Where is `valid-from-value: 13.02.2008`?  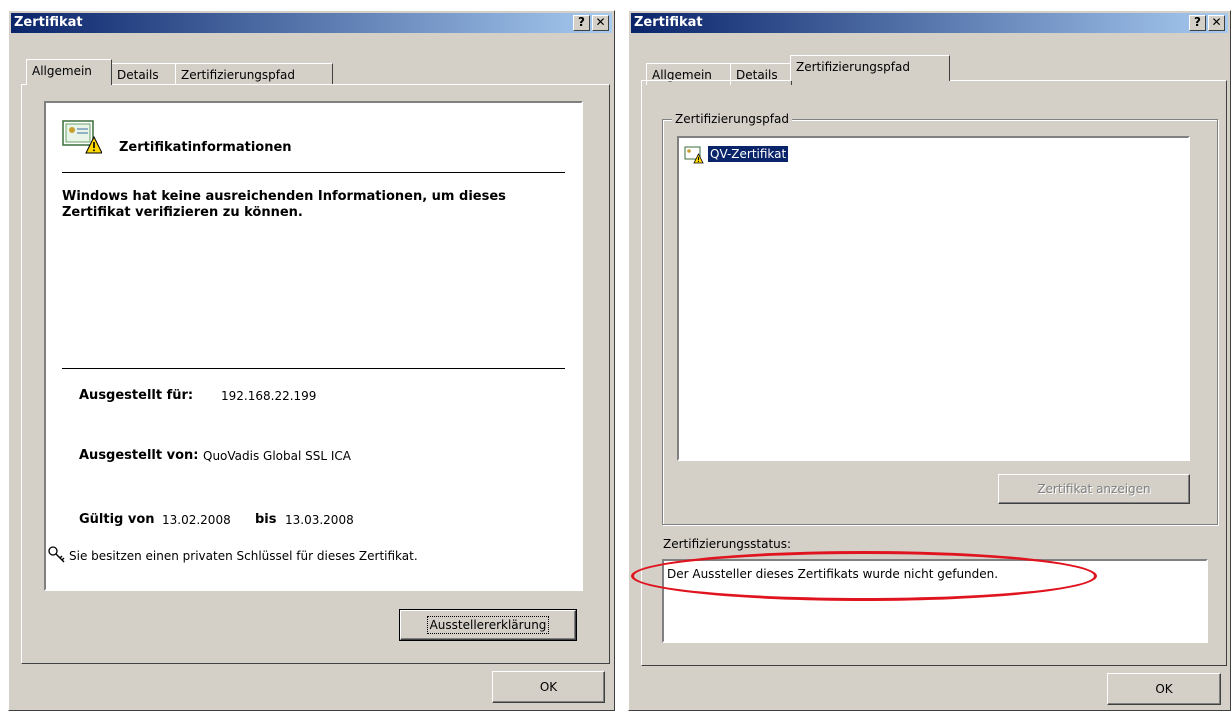
valid-from-value: 13.02.2008 is located at coordinates (196, 520).